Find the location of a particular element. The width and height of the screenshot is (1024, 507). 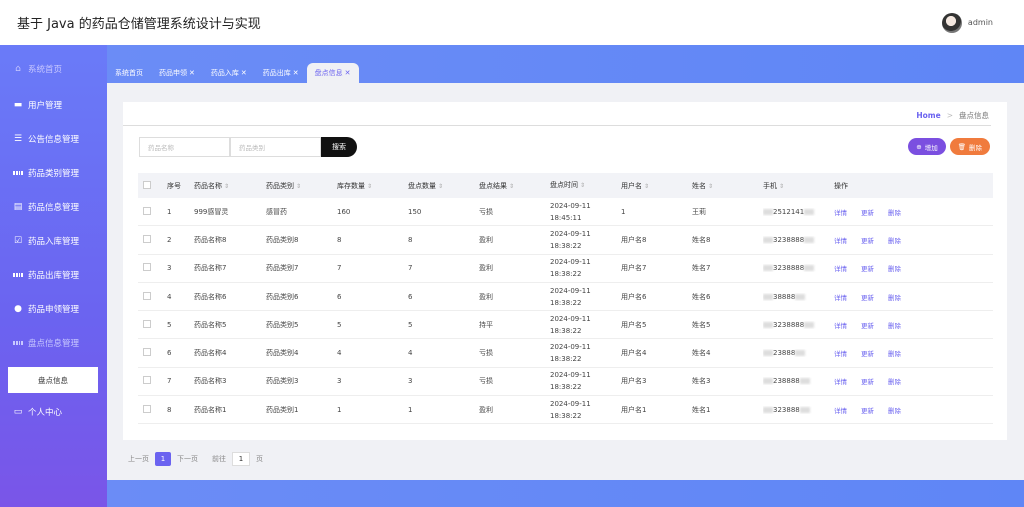

sidebar-item-home: ⌂ 系统首页 is located at coordinates (37, 69).